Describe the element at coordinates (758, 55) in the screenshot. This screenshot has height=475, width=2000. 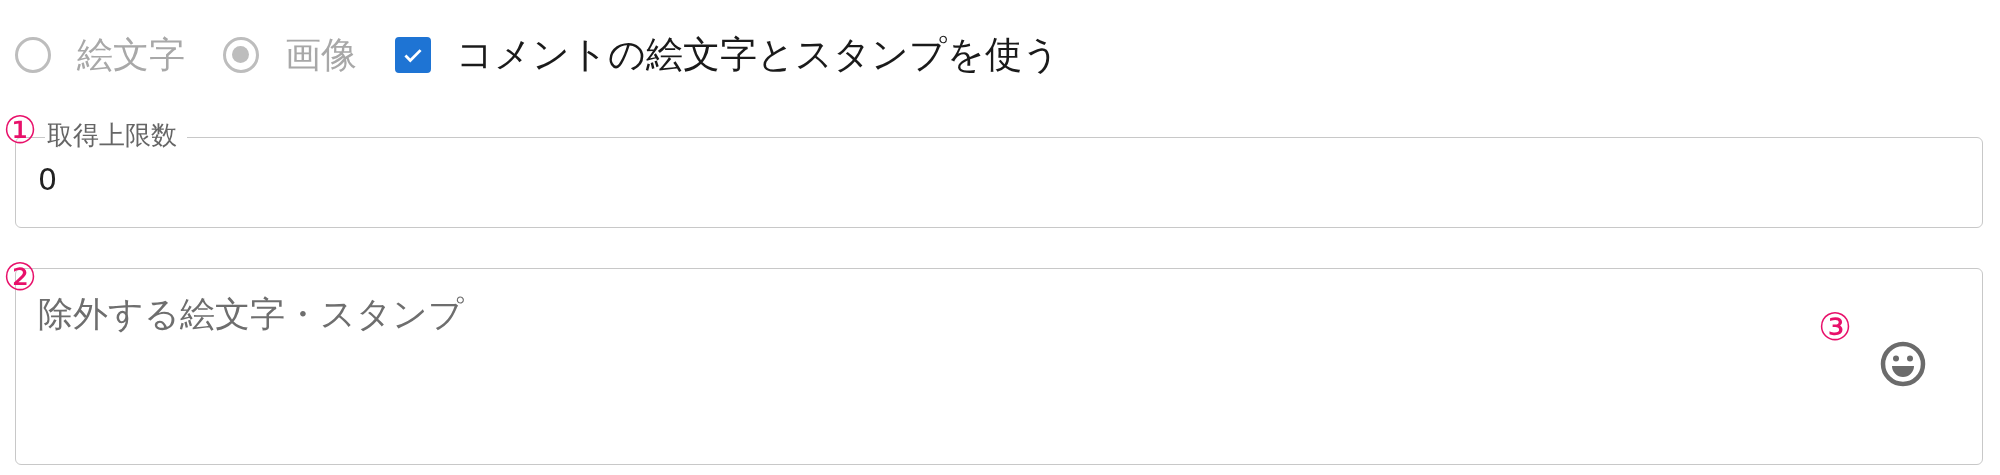
I see `checkbox-label: コメントの絵文字とスタンプを使う` at that location.